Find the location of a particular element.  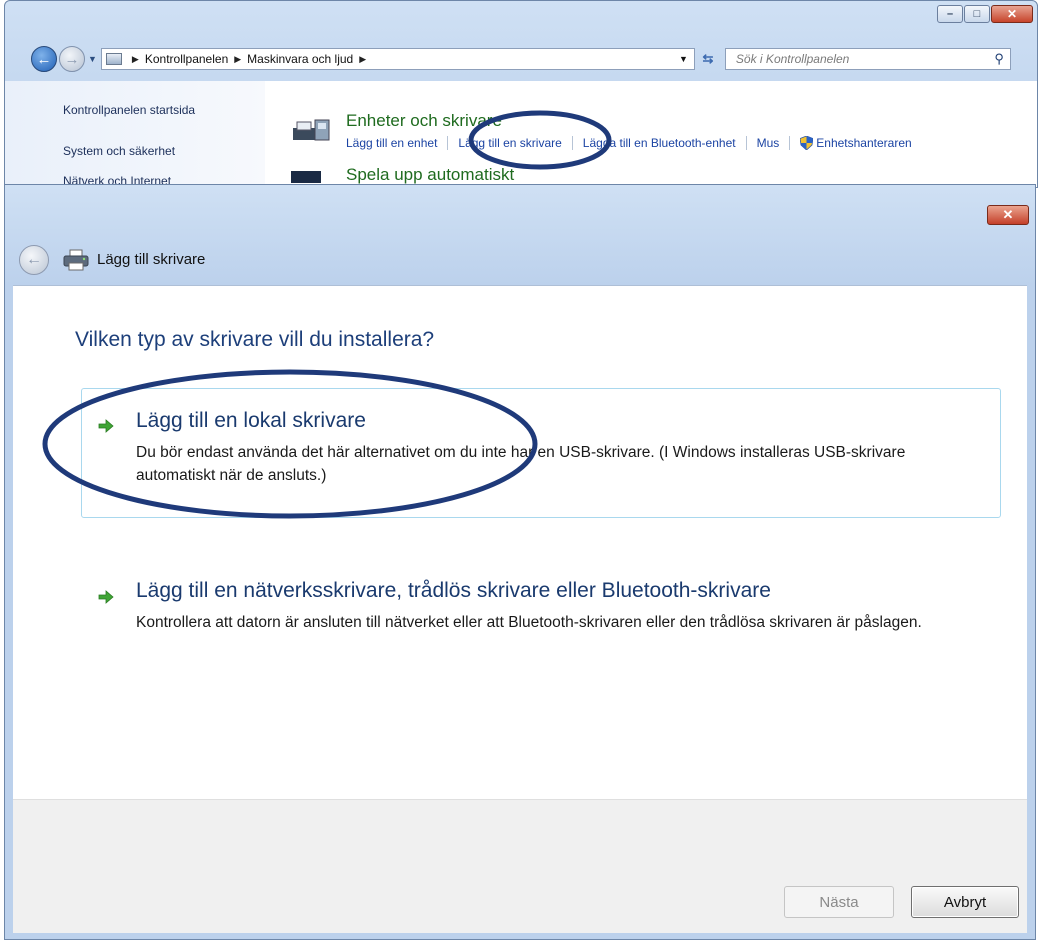

refresh-icon: ⇆ is located at coordinates (708, 58).